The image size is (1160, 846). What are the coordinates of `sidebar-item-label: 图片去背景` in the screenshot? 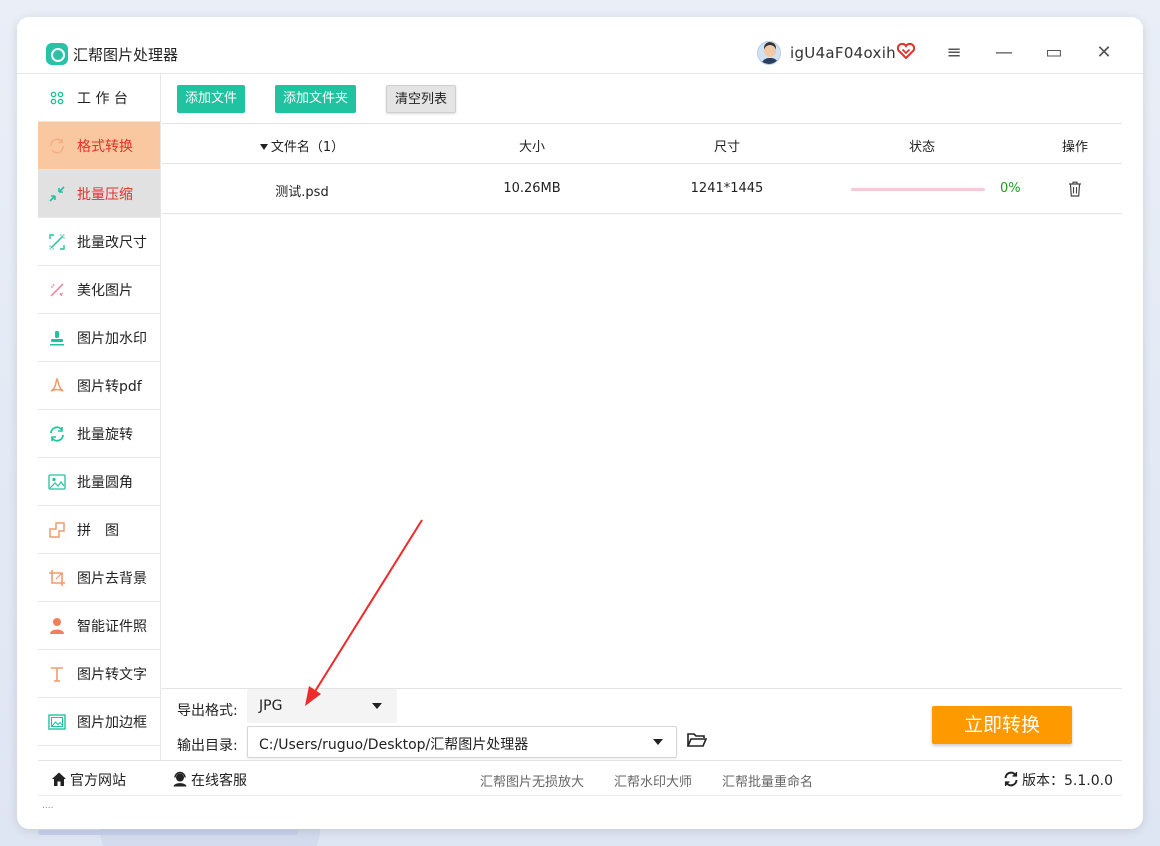 It's located at (112, 578).